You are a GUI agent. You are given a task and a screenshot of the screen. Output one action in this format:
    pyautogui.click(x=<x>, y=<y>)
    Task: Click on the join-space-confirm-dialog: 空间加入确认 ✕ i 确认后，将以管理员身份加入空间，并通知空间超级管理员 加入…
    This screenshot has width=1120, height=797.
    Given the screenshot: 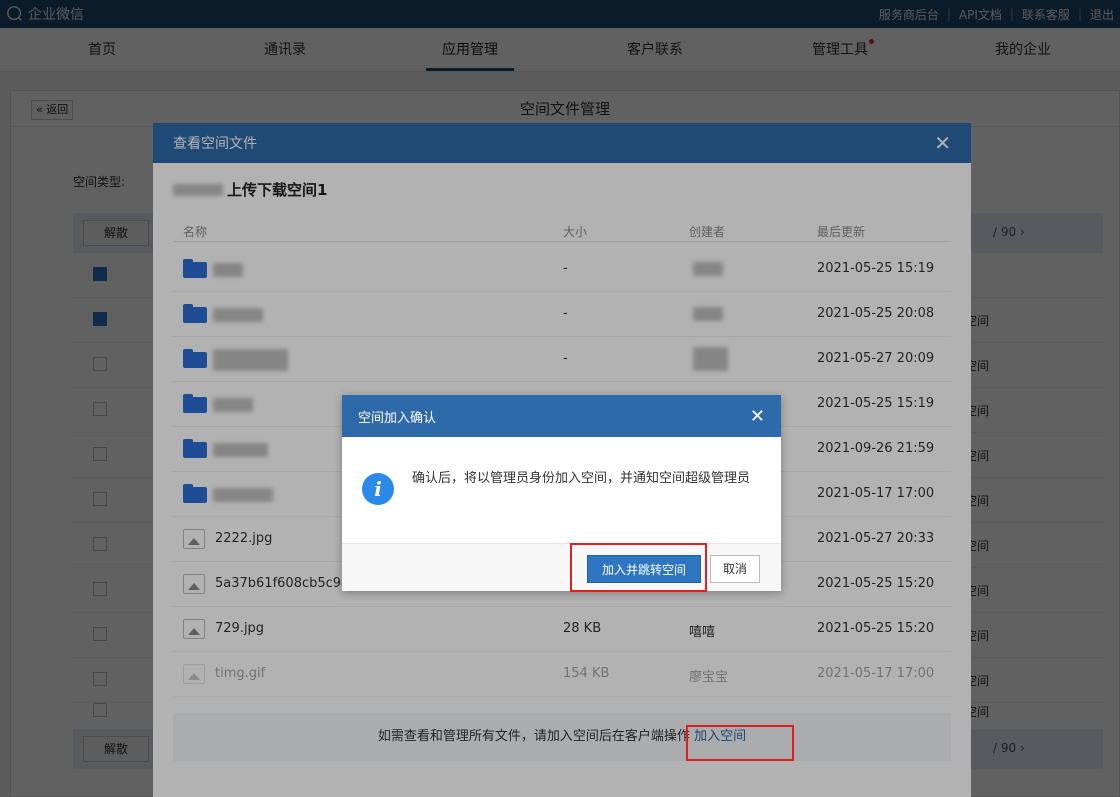 What is the action you would take?
    pyautogui.click(x=561, y=493)
    